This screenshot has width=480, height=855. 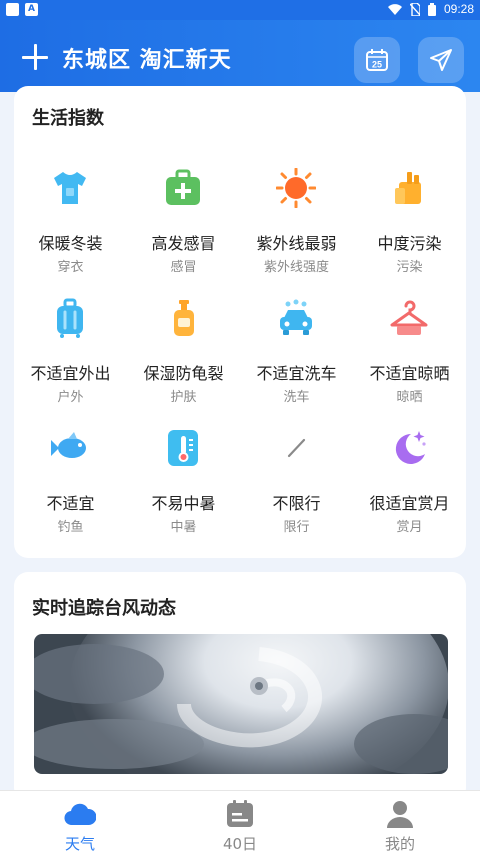 What do you see at coordinates (408, 188) in the screenshot?
I see `factory-icon` at bounding box center [408, 188].